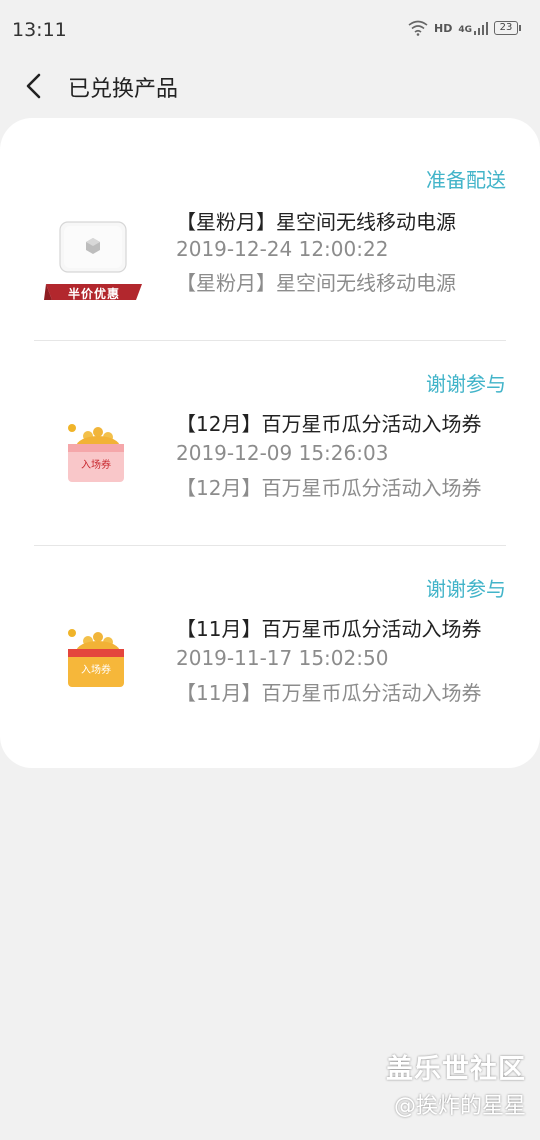 This screenshot has height=1140, width=540. I want to click on item-description: 【11月】百万星币瓜分活动入场券, so click(329, 693).